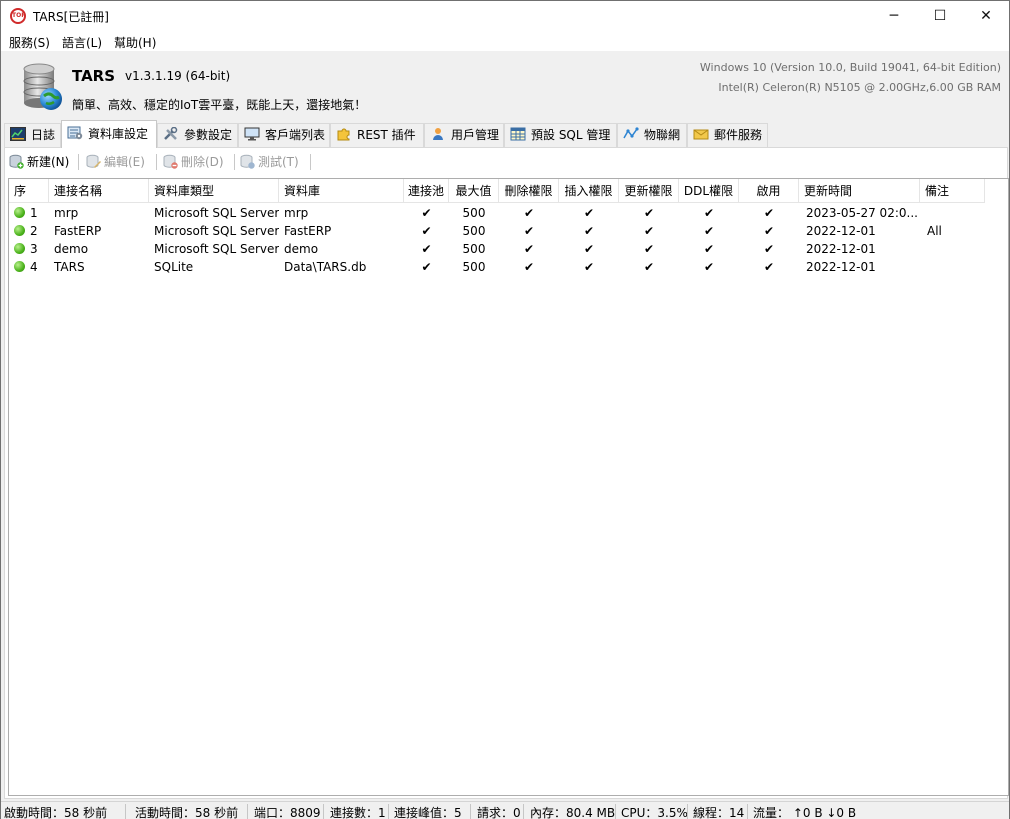 The width and height of the screenshot is (1010, 819). I want to click on cell-name: FastERP, so click(78, 231).